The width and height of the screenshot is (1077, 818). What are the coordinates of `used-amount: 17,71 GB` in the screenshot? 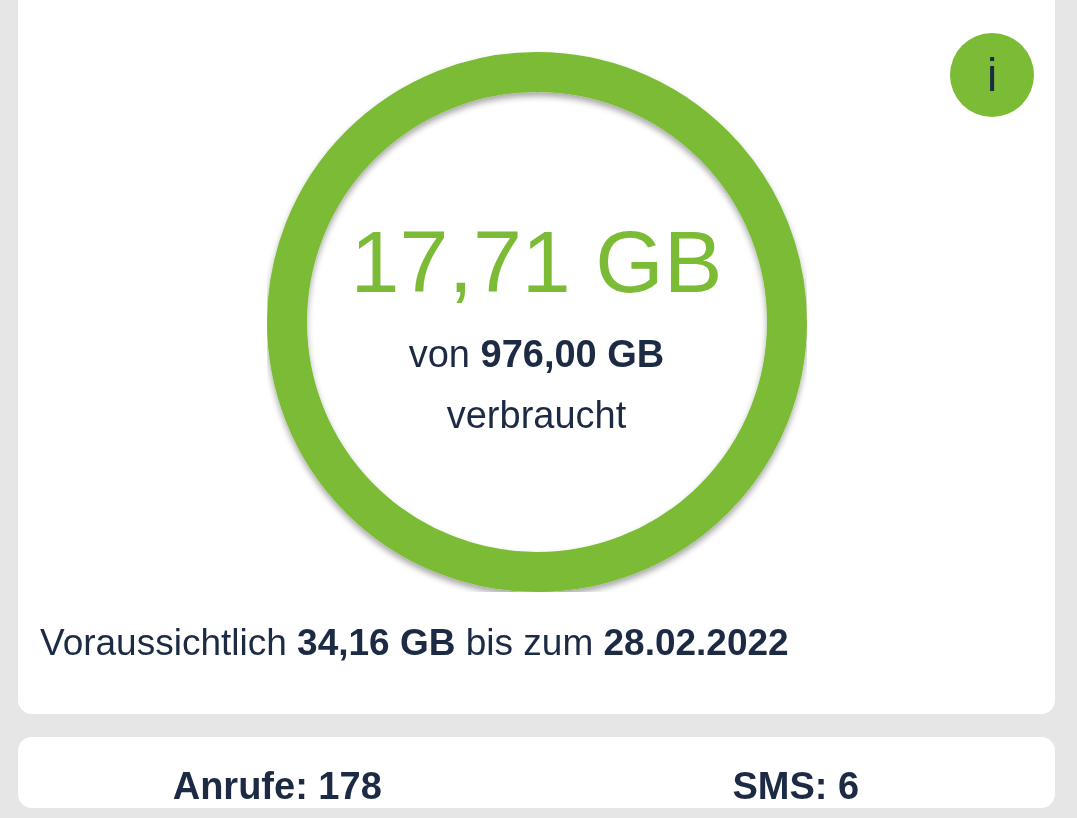 It's located at (536, 262).